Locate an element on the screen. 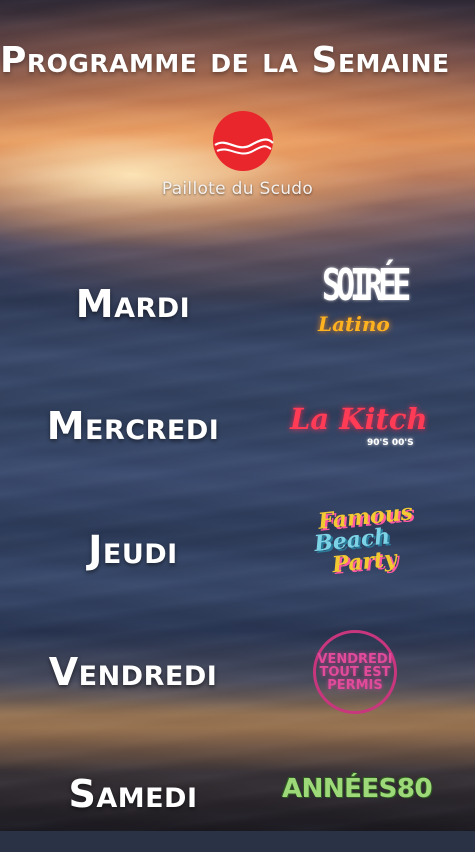 The height and width of the screenshot is (852, 475). day-label: Vendredi is located at coordinates (133, 672).